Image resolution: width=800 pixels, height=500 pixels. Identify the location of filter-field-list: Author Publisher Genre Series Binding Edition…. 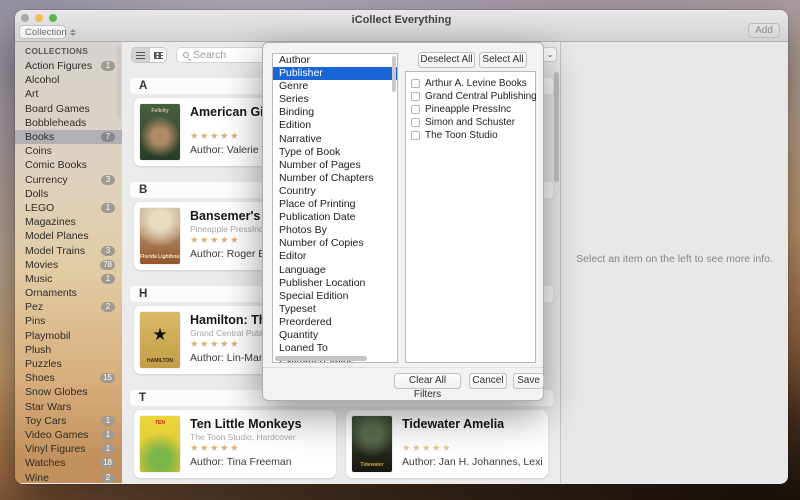
(335, 208).